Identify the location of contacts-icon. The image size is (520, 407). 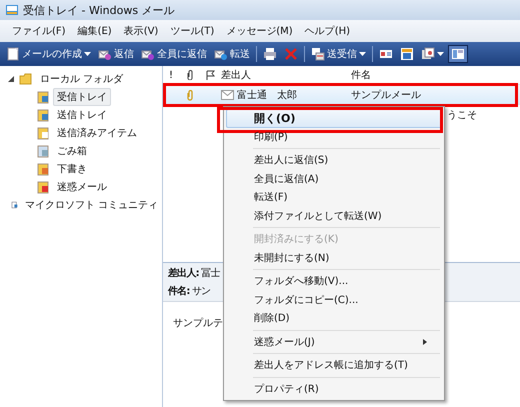
(386, 54).